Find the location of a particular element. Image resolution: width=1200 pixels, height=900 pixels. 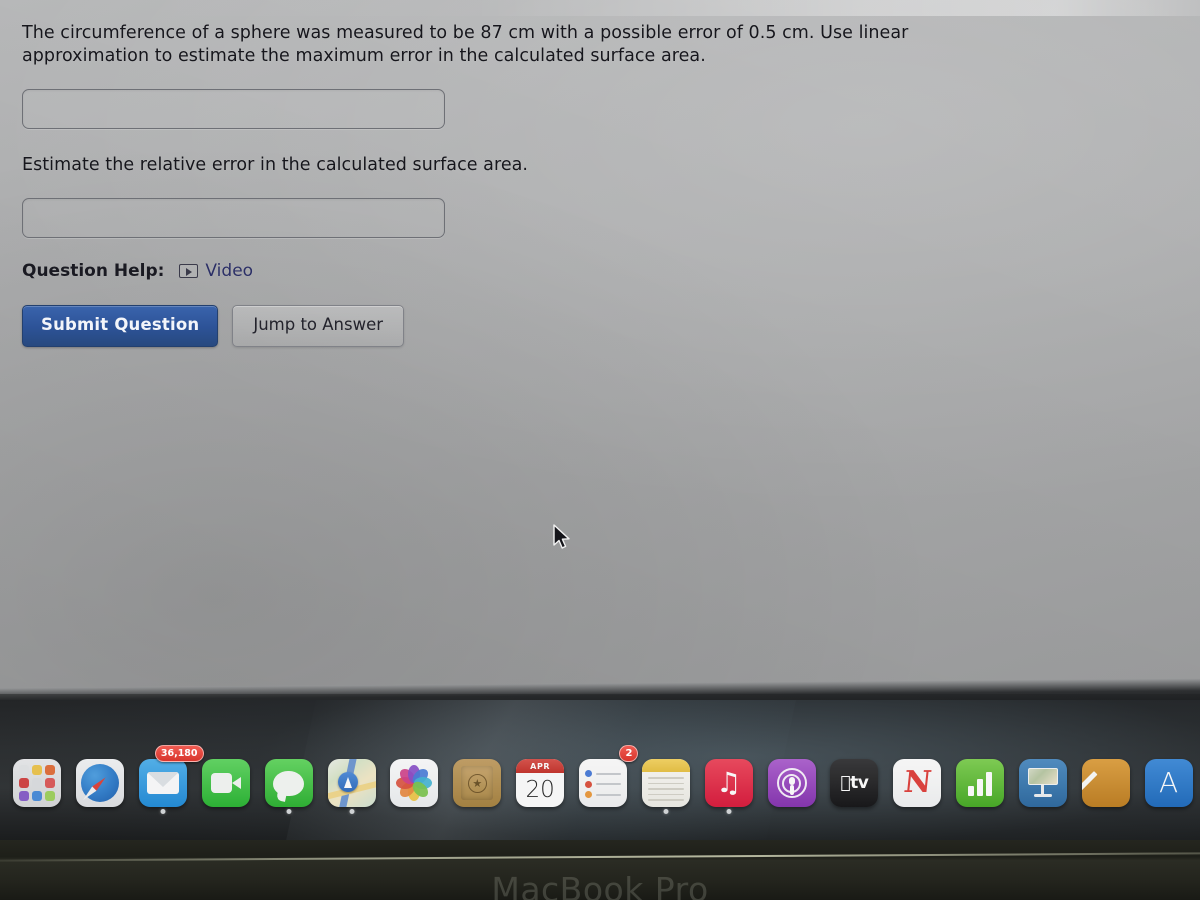

dock-item-apple-tv: tv is located at coordinates (854, 783).